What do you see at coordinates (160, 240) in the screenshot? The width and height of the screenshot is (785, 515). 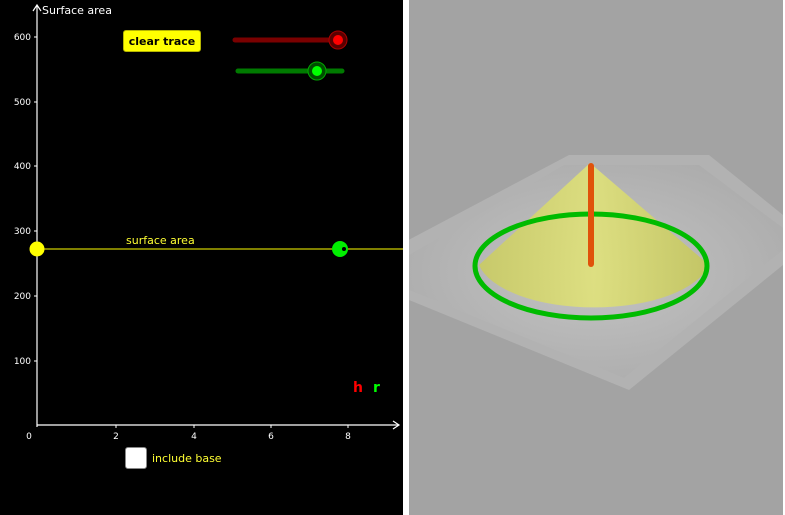 I see `surface-area-line-label: surface area` at bounding box center [160, 240].